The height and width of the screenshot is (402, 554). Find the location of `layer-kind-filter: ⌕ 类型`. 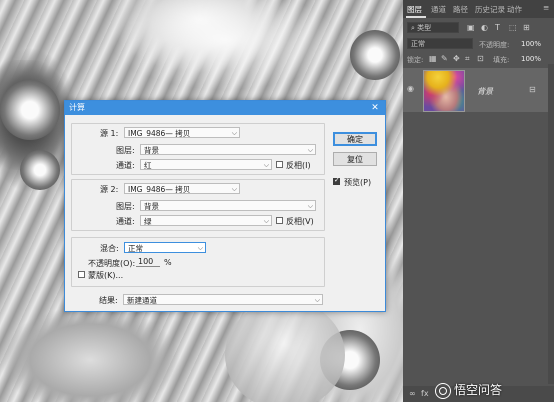

layer-kind-filter: ⌕ 类型 is located at coordinates (433, 27).